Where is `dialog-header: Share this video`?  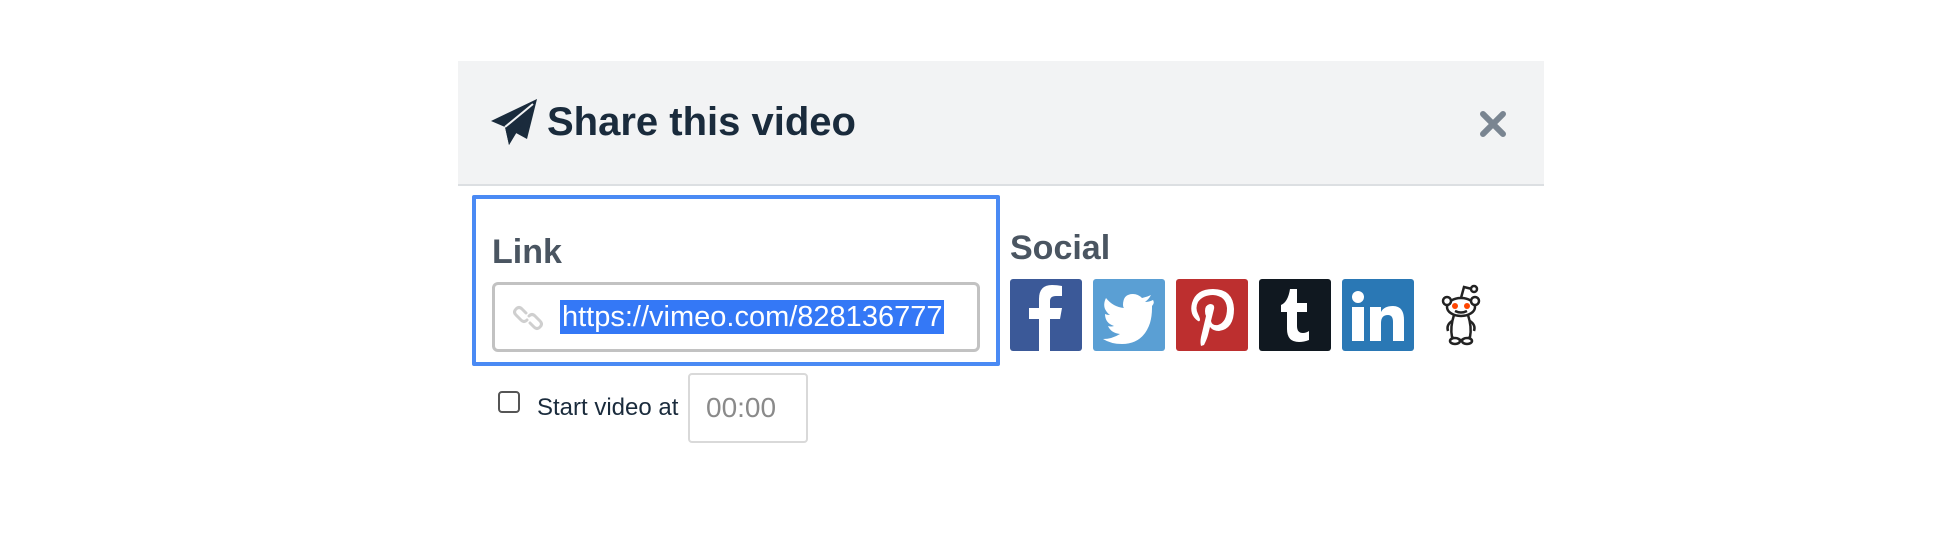 dialog-header: Share this video is located at coordinates (1001, 123).